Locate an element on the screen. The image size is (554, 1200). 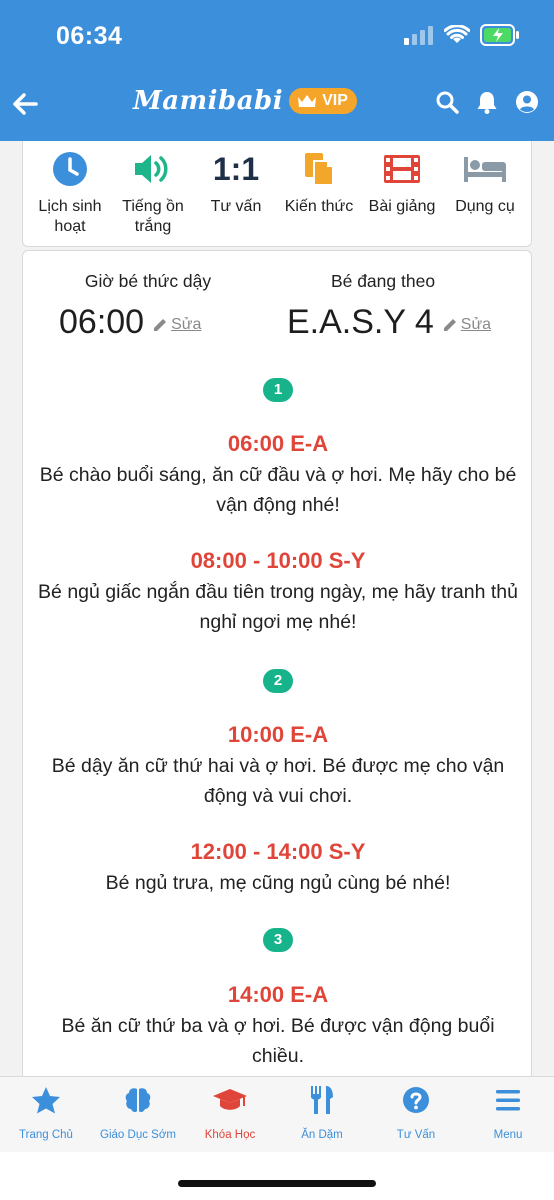
search-icon is located at coordinates (447, 102).